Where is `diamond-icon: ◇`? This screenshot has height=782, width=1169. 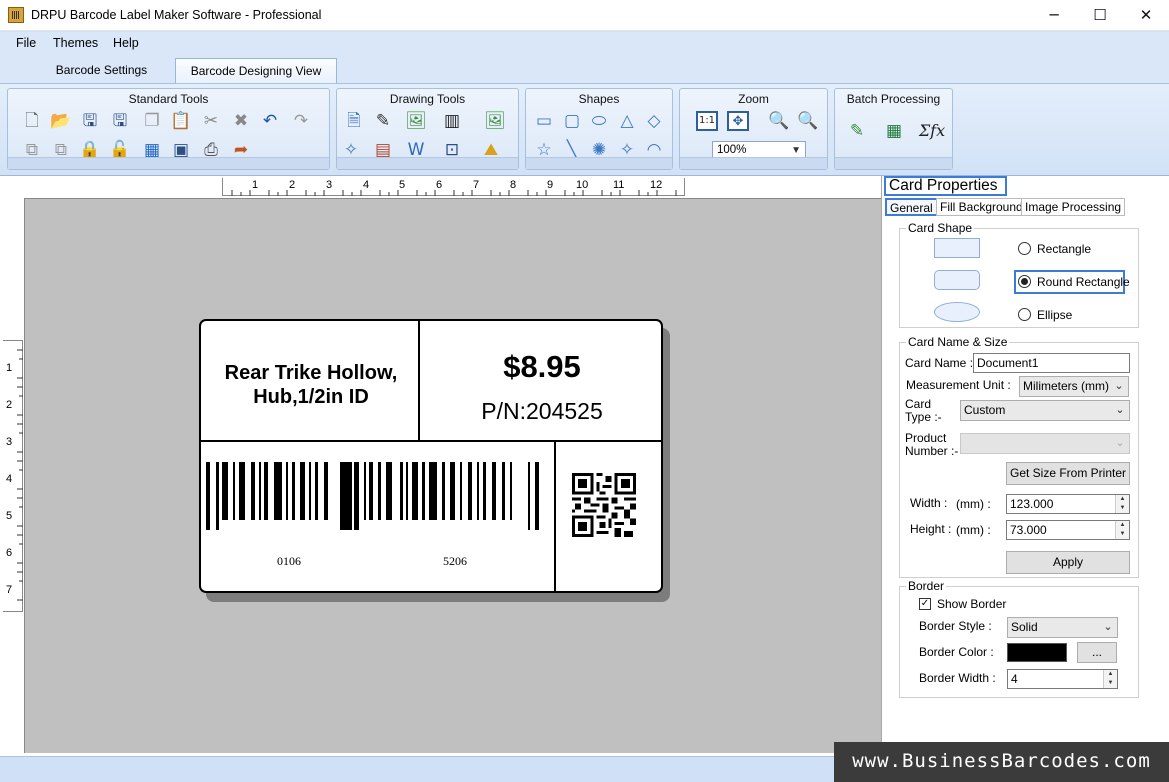 diamond-icon: ◇ is located at coordinates (654, 121).